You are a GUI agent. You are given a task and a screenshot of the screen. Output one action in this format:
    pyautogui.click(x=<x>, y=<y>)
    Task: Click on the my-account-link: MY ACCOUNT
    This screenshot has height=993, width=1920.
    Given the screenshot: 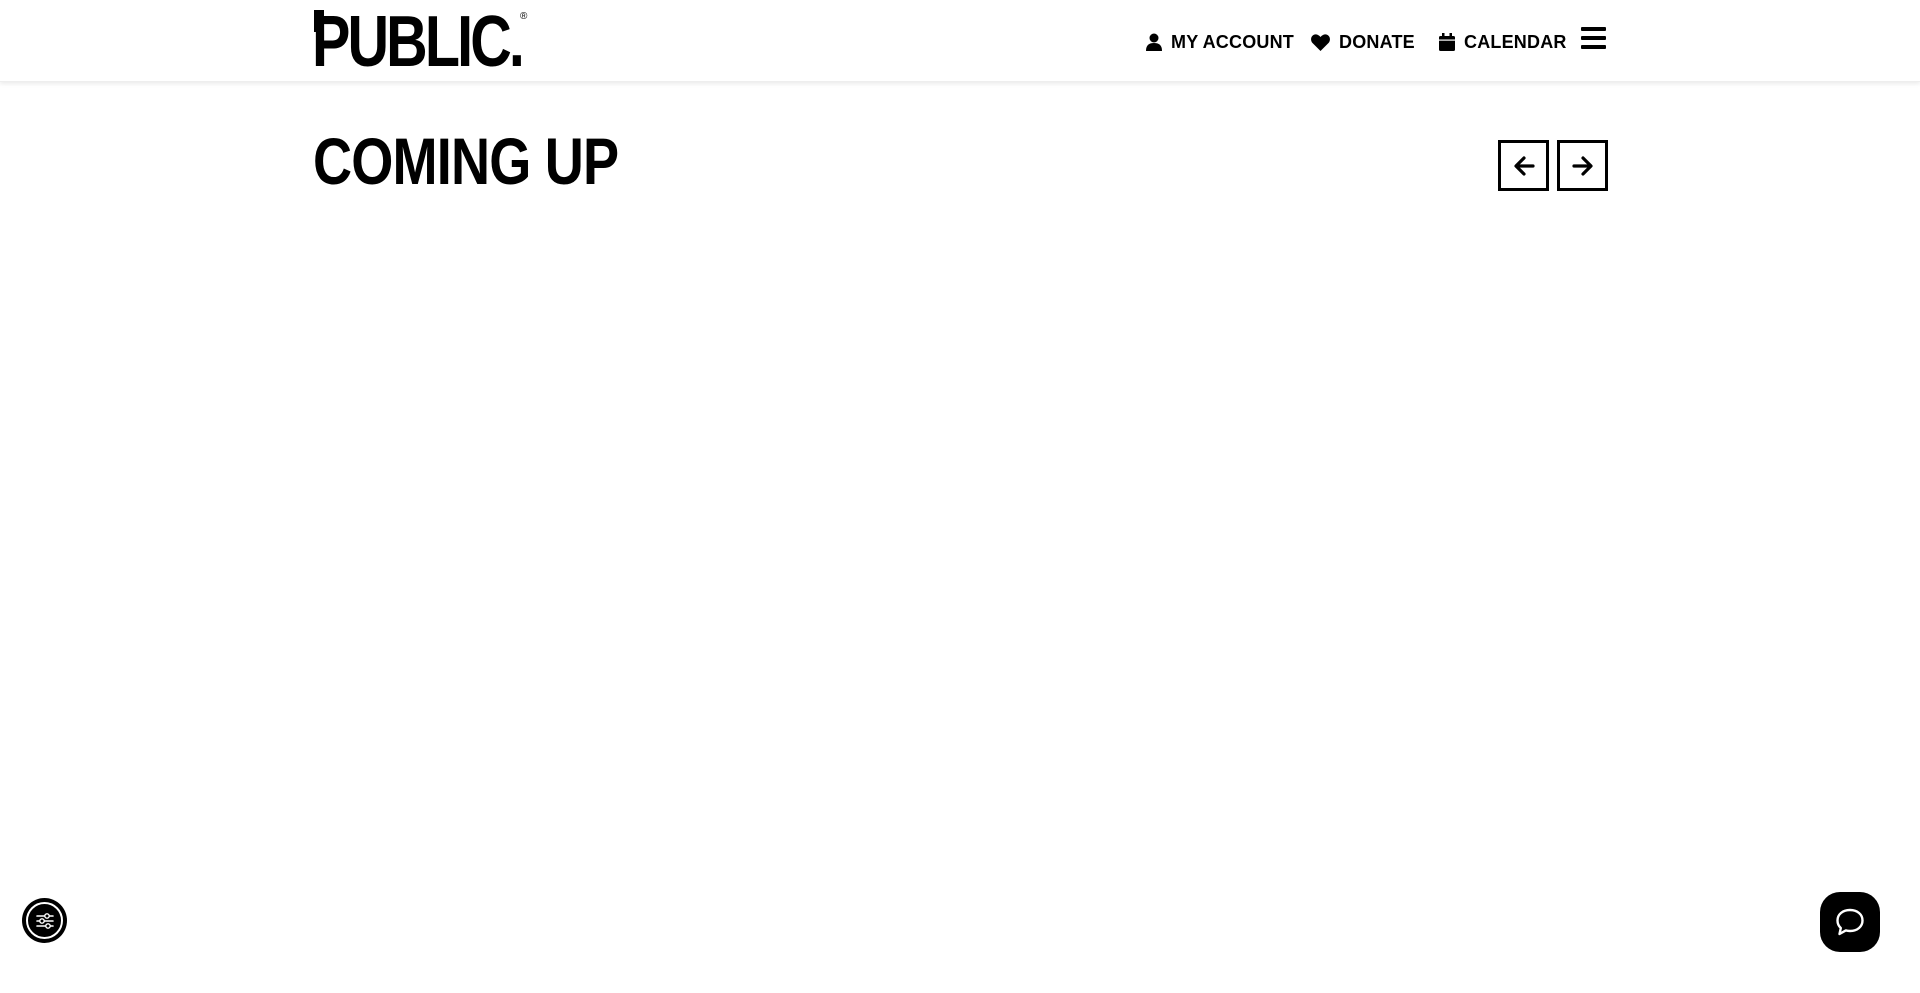 What is the action you would take?
    pyautogui.click(x=1220, y=42)
    